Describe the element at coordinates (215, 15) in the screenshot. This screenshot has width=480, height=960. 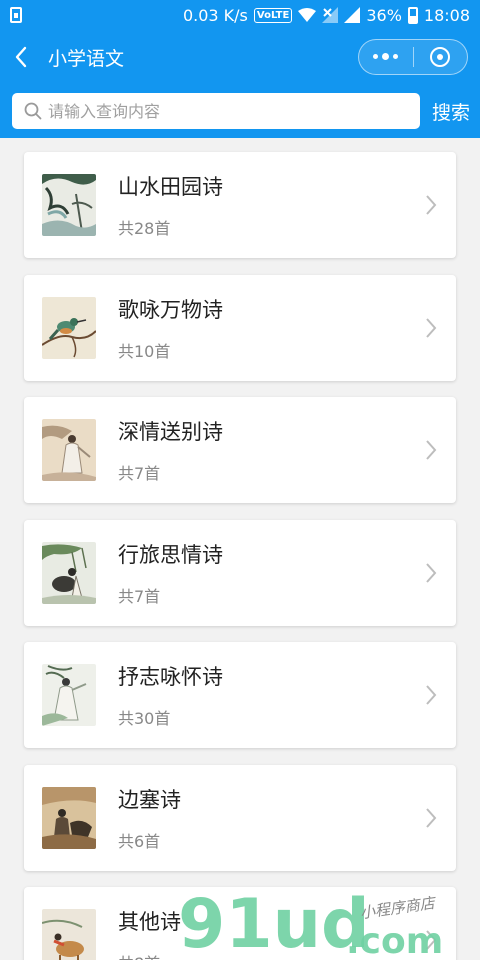
I see `network-speed: 0.03 K/s` at that location.